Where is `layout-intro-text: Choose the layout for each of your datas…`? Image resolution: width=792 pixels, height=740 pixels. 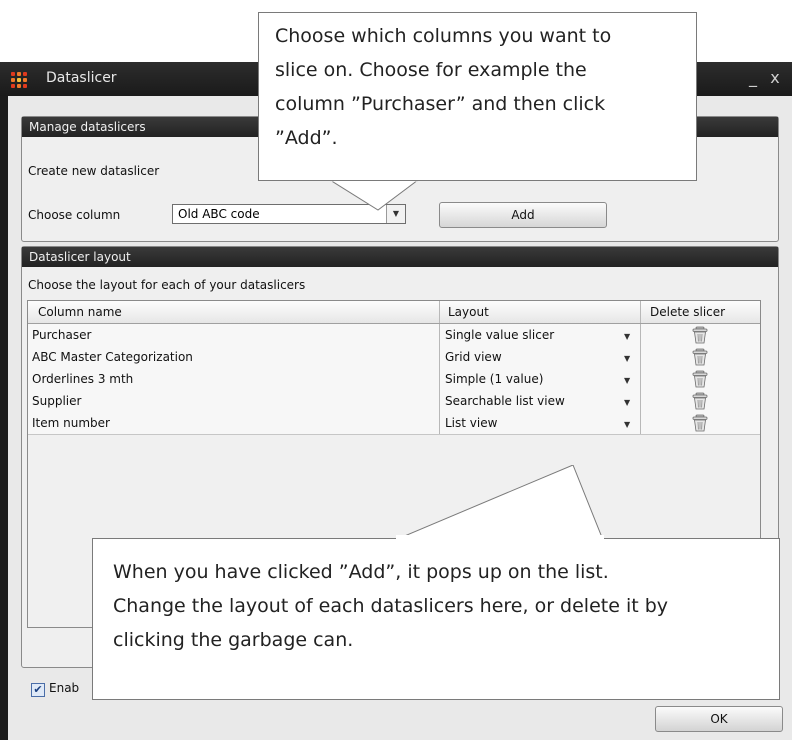 layout-intro-text: Choose the layout for each of your datas… is located at coordinates (167, 285).